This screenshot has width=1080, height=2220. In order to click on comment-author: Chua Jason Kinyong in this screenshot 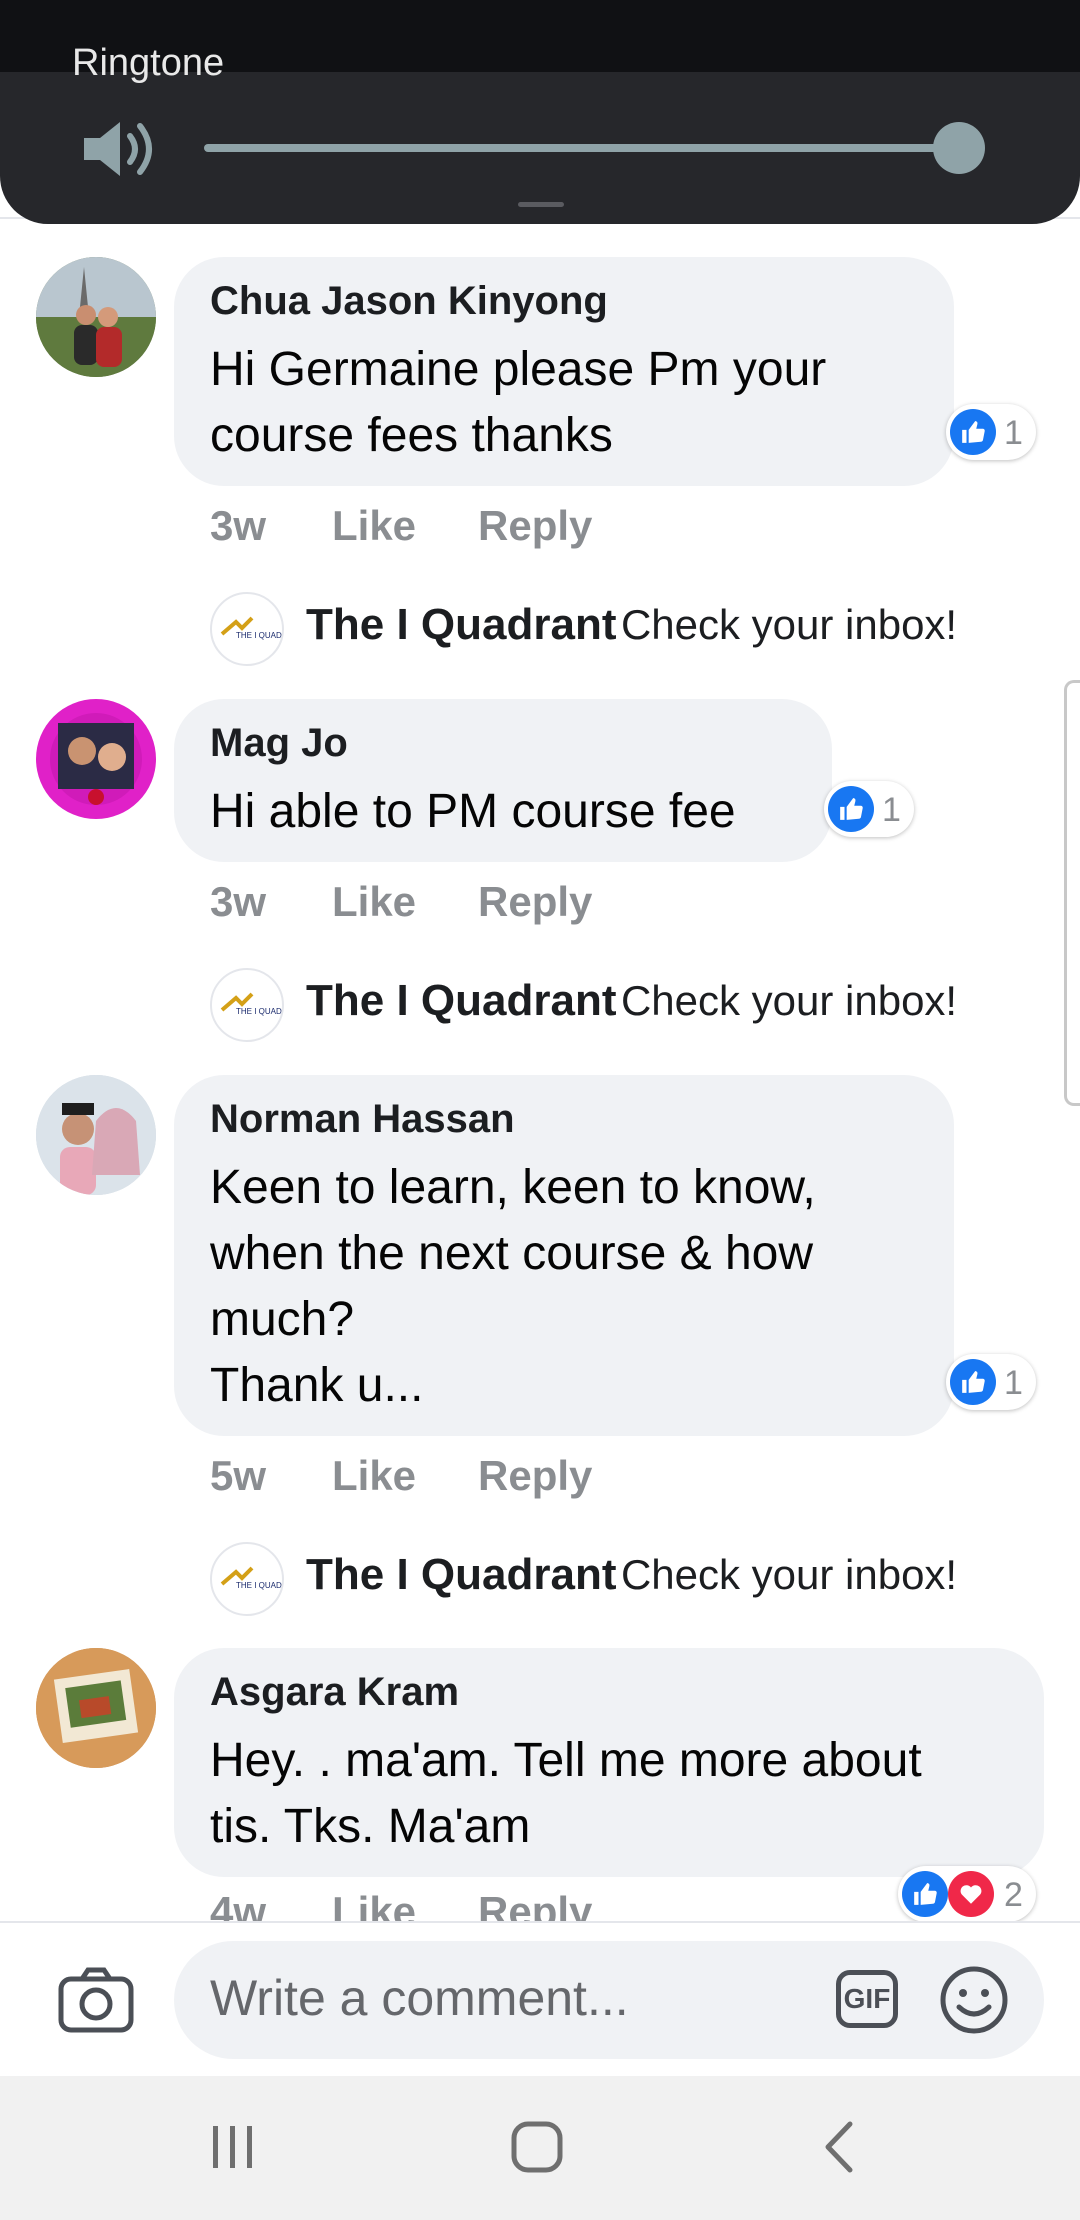, I will do `click(409, 301)`.